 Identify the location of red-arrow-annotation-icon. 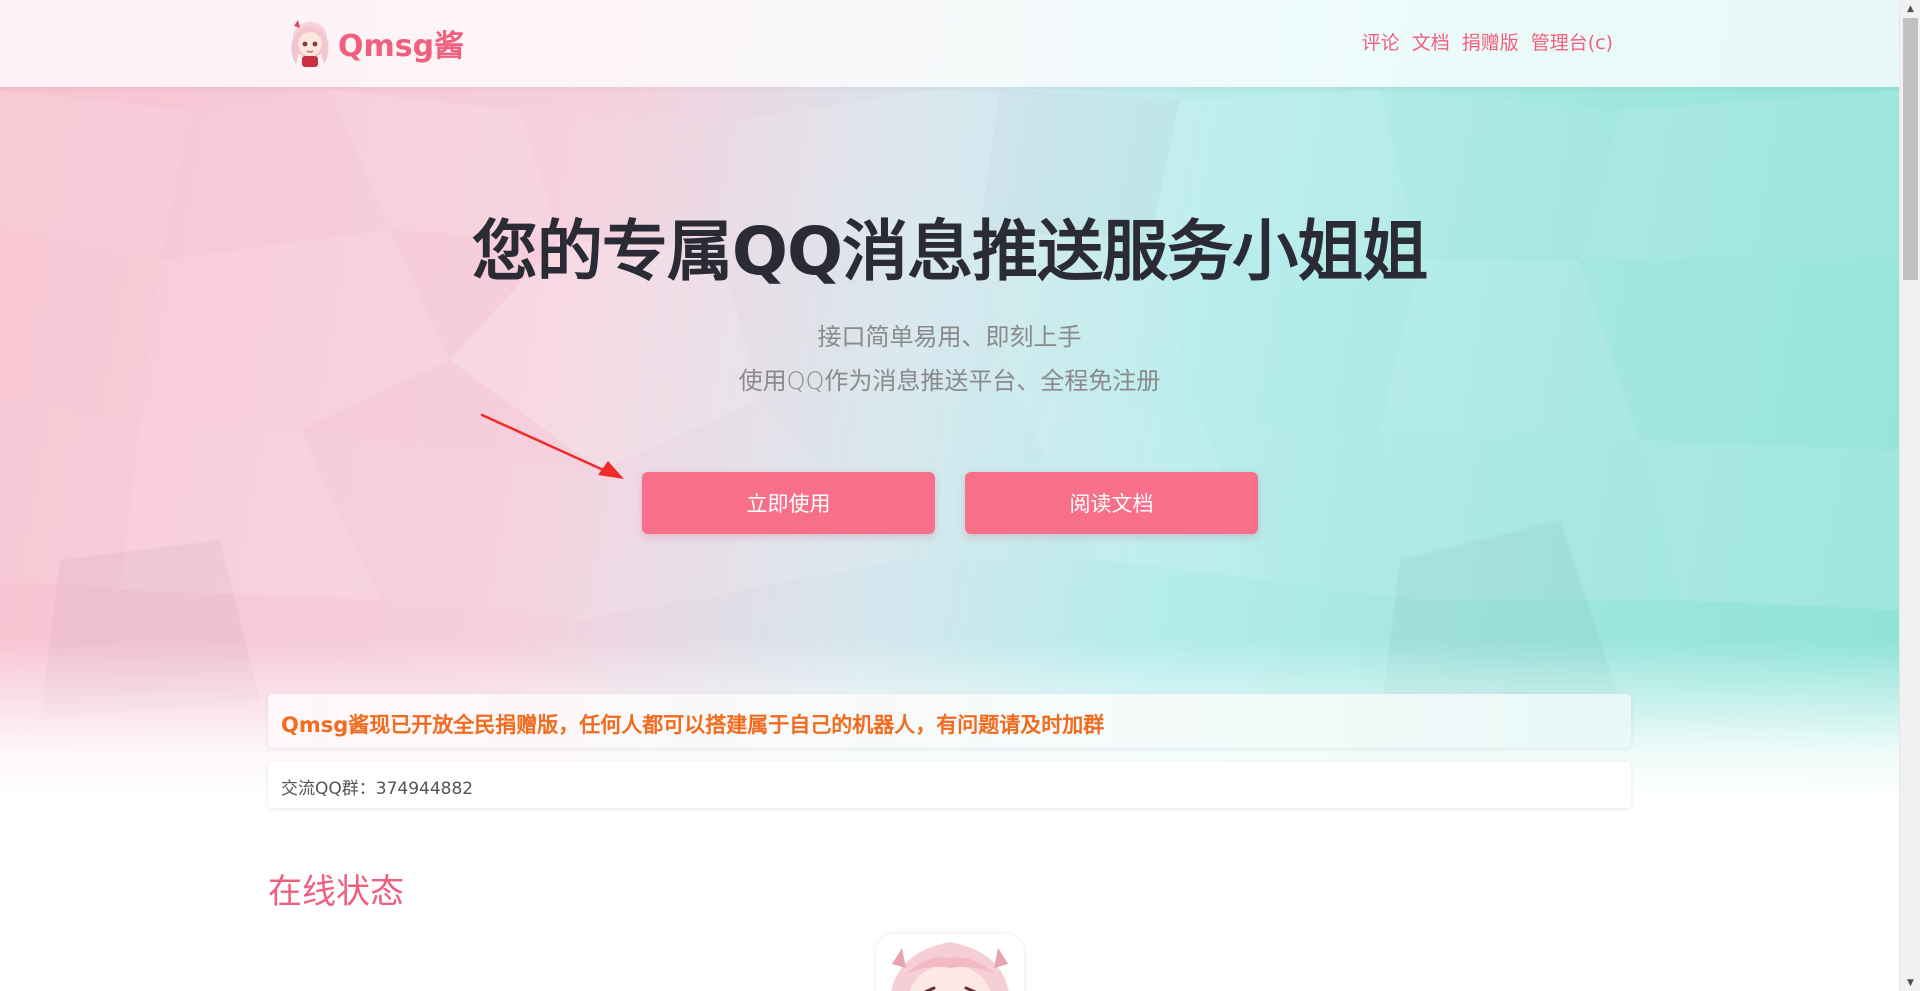
(552, 446).